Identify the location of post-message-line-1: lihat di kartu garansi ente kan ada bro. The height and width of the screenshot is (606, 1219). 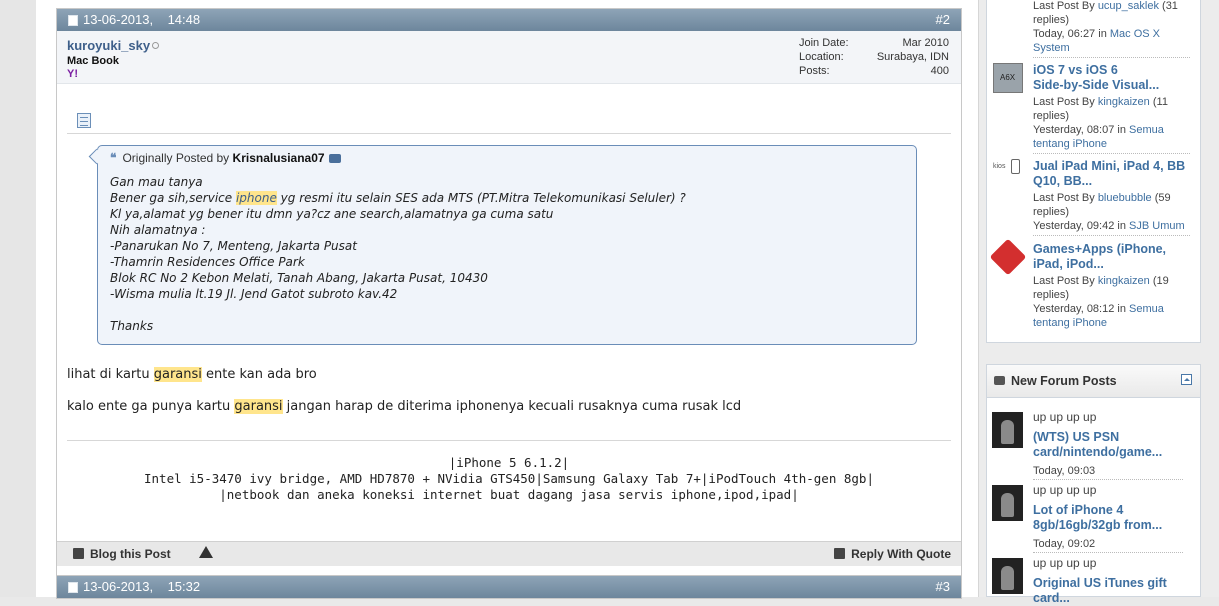
(192, 374).